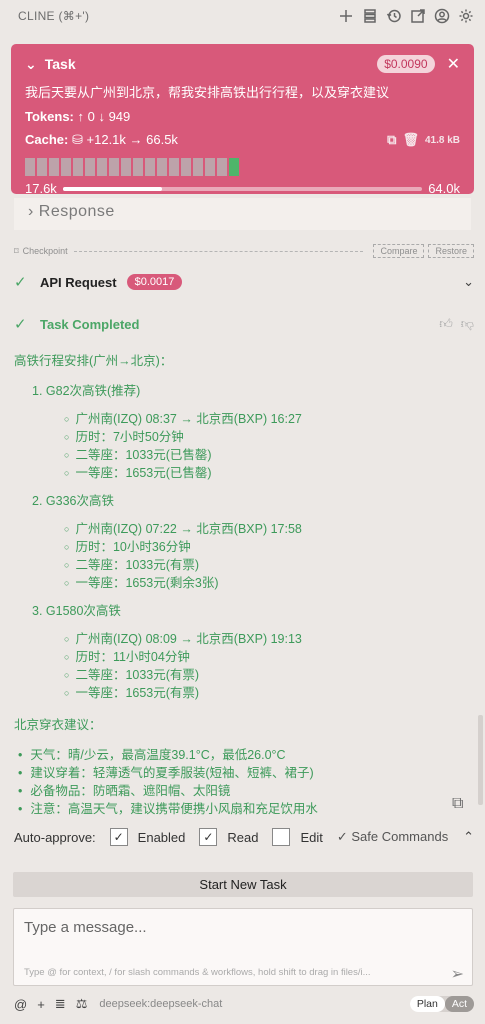 Image resolution: width=485 pixels, height=1024 pixels. I want to click on train-name: 2. G336次高铁, so click(73, 501).